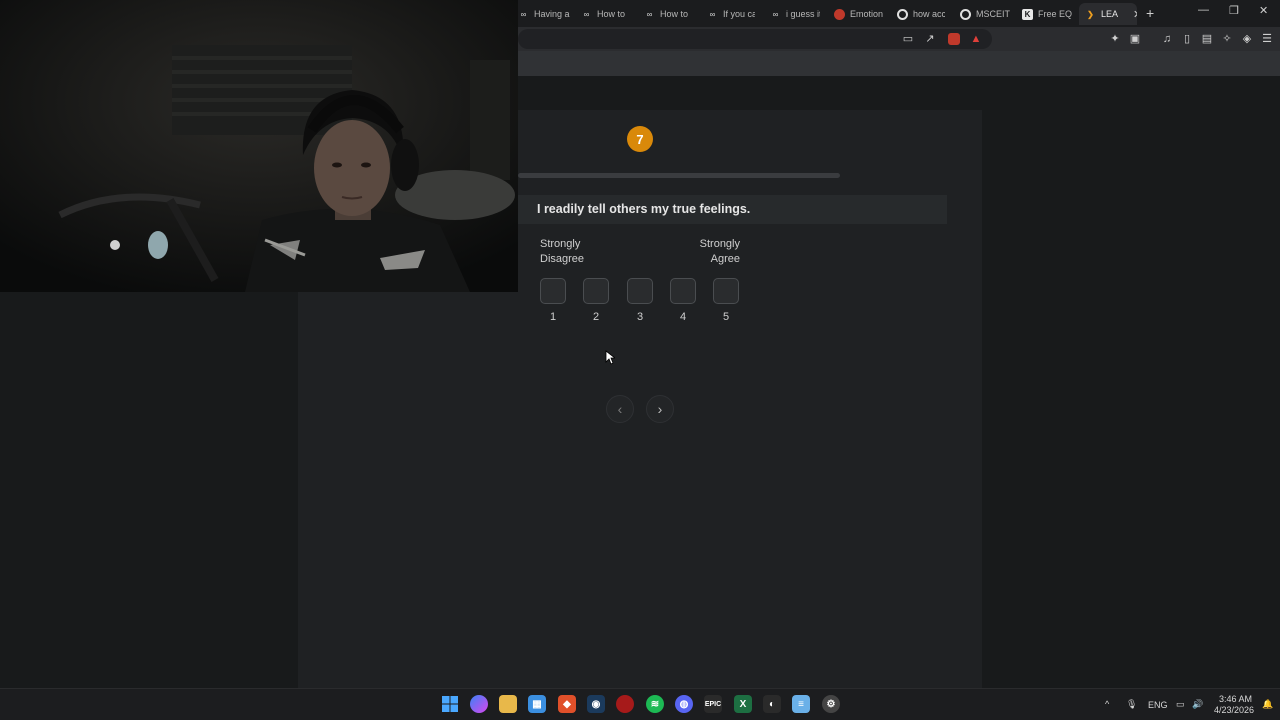 This screenshot has height=720, width=1280. What do you see at coordinates (929, 14) in the screenshot?
I see `tab-label: how acc` at bounding box center [929, 14].